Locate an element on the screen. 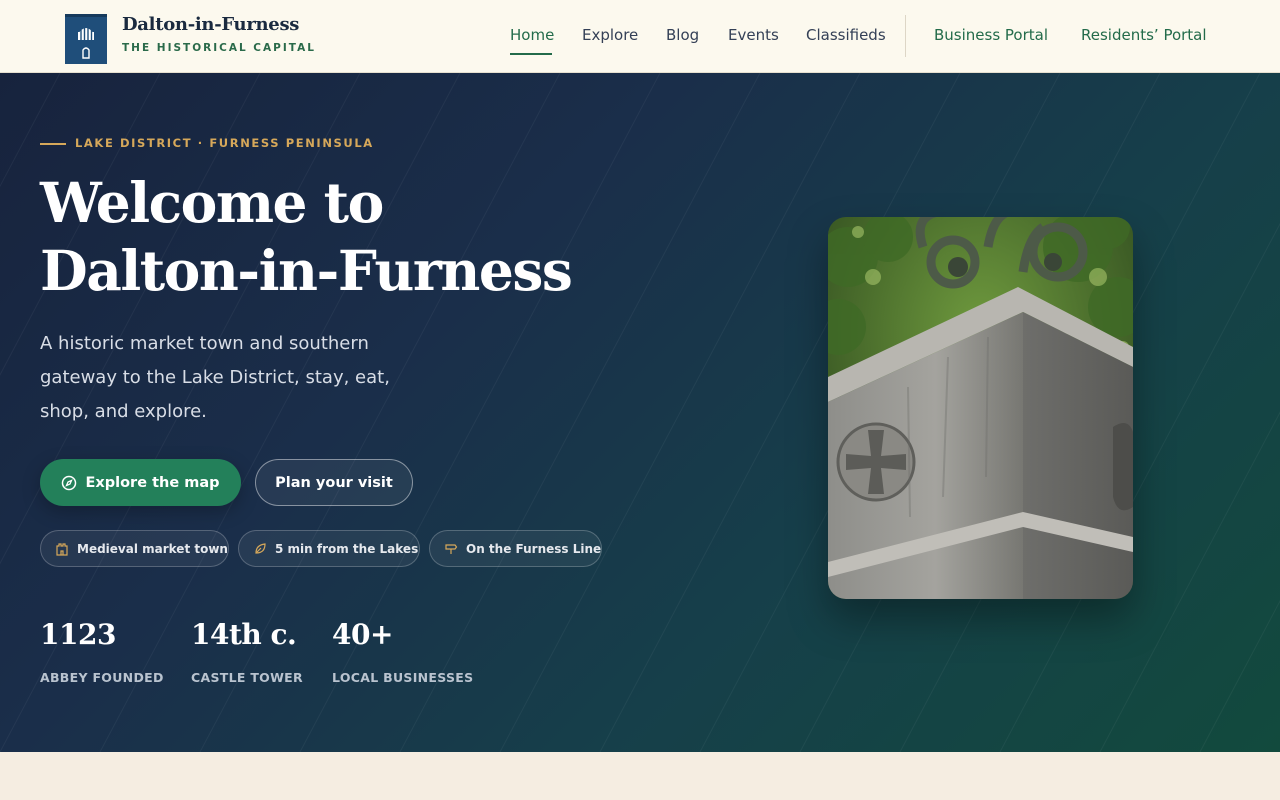  chip-label: On the Furness Line is located at coordinates (534, 548).